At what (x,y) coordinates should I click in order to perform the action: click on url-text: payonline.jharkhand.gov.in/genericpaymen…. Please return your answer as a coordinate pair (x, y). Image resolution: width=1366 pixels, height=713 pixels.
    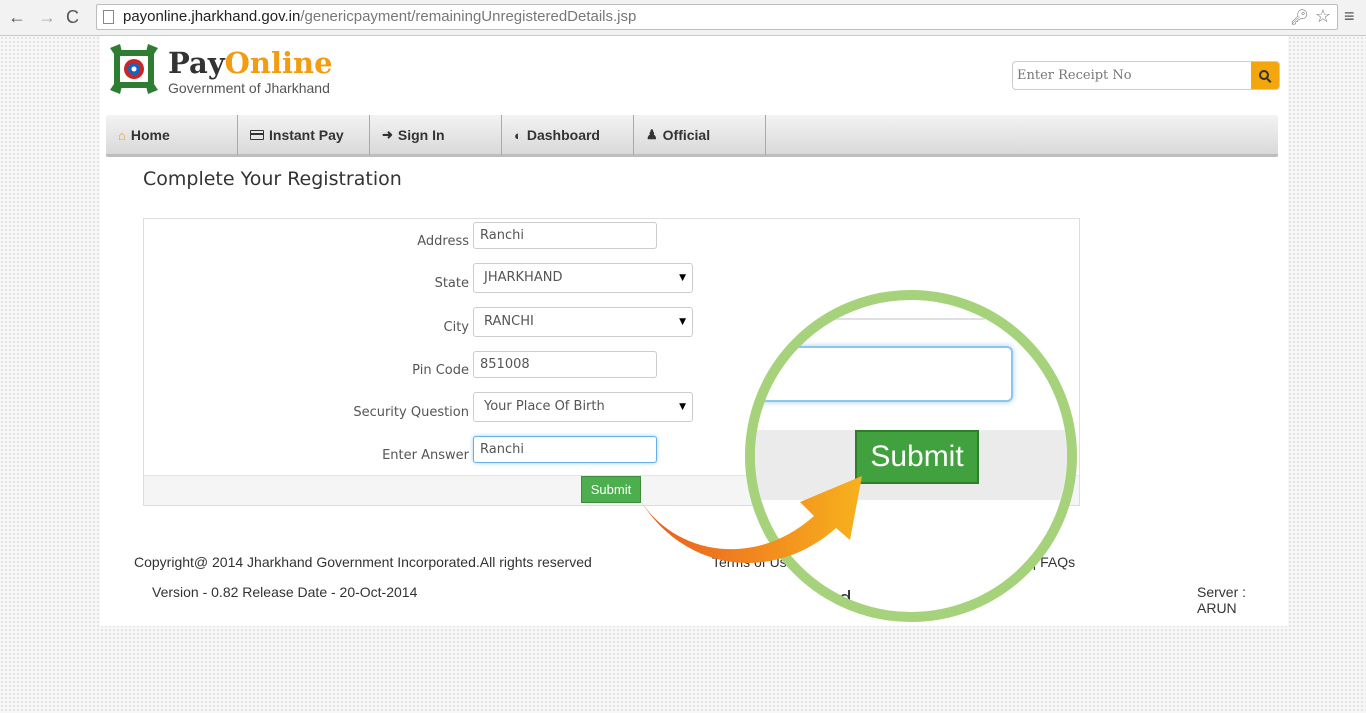
    Looking at the image, I should click on (379, 16).